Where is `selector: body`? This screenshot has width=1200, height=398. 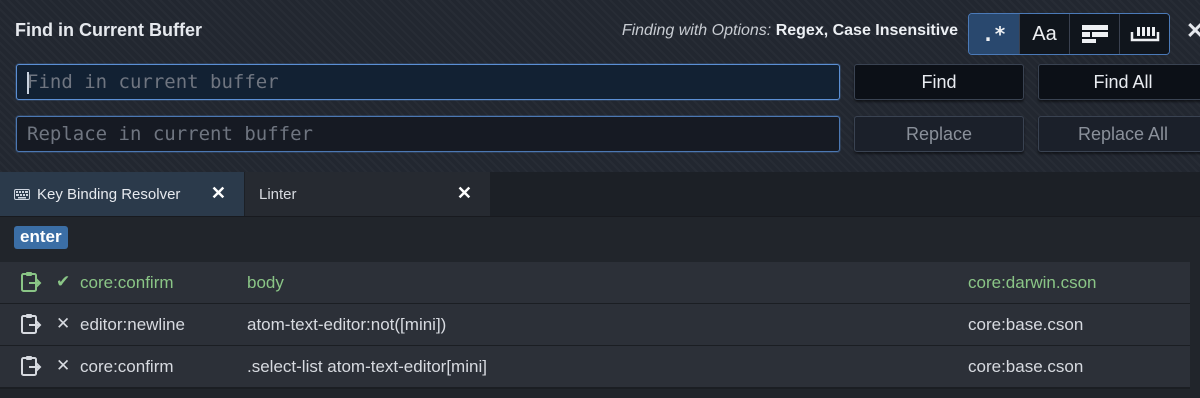 selector: body is located at coordinates (265, 282).